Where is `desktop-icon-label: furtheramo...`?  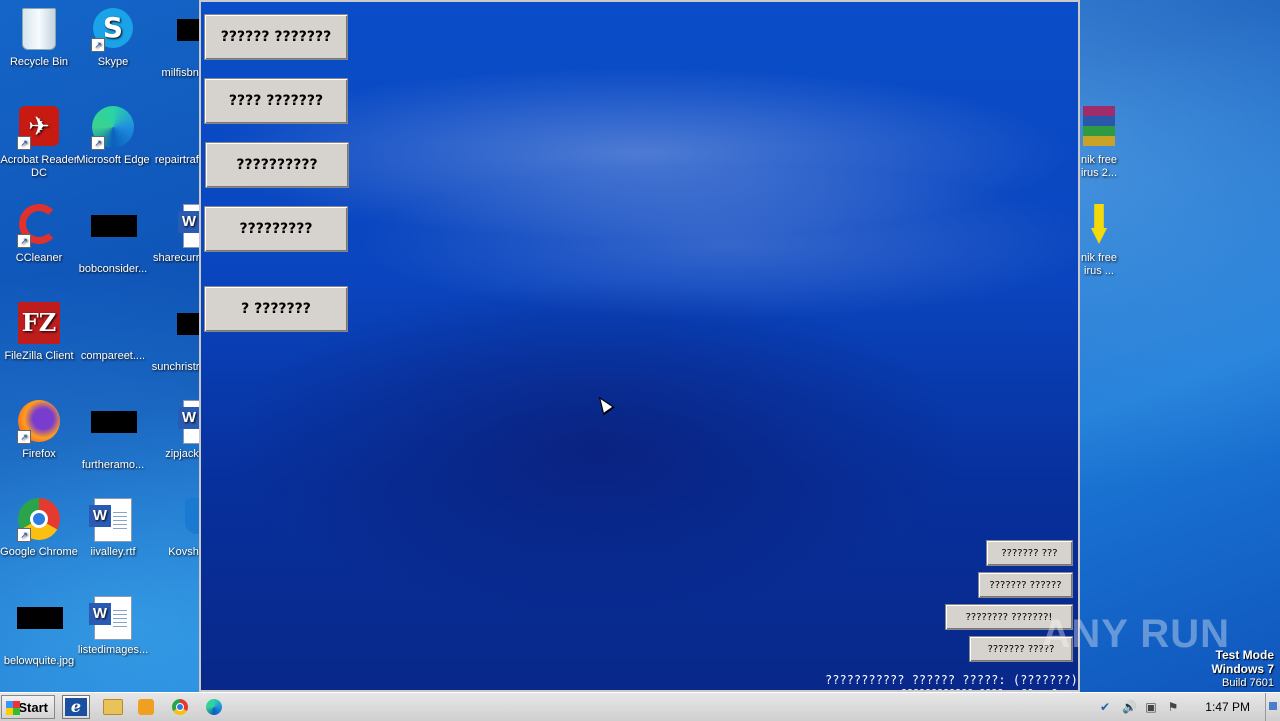
desktop-icon-label: furtheramo... is located at coordinates (113, 465).